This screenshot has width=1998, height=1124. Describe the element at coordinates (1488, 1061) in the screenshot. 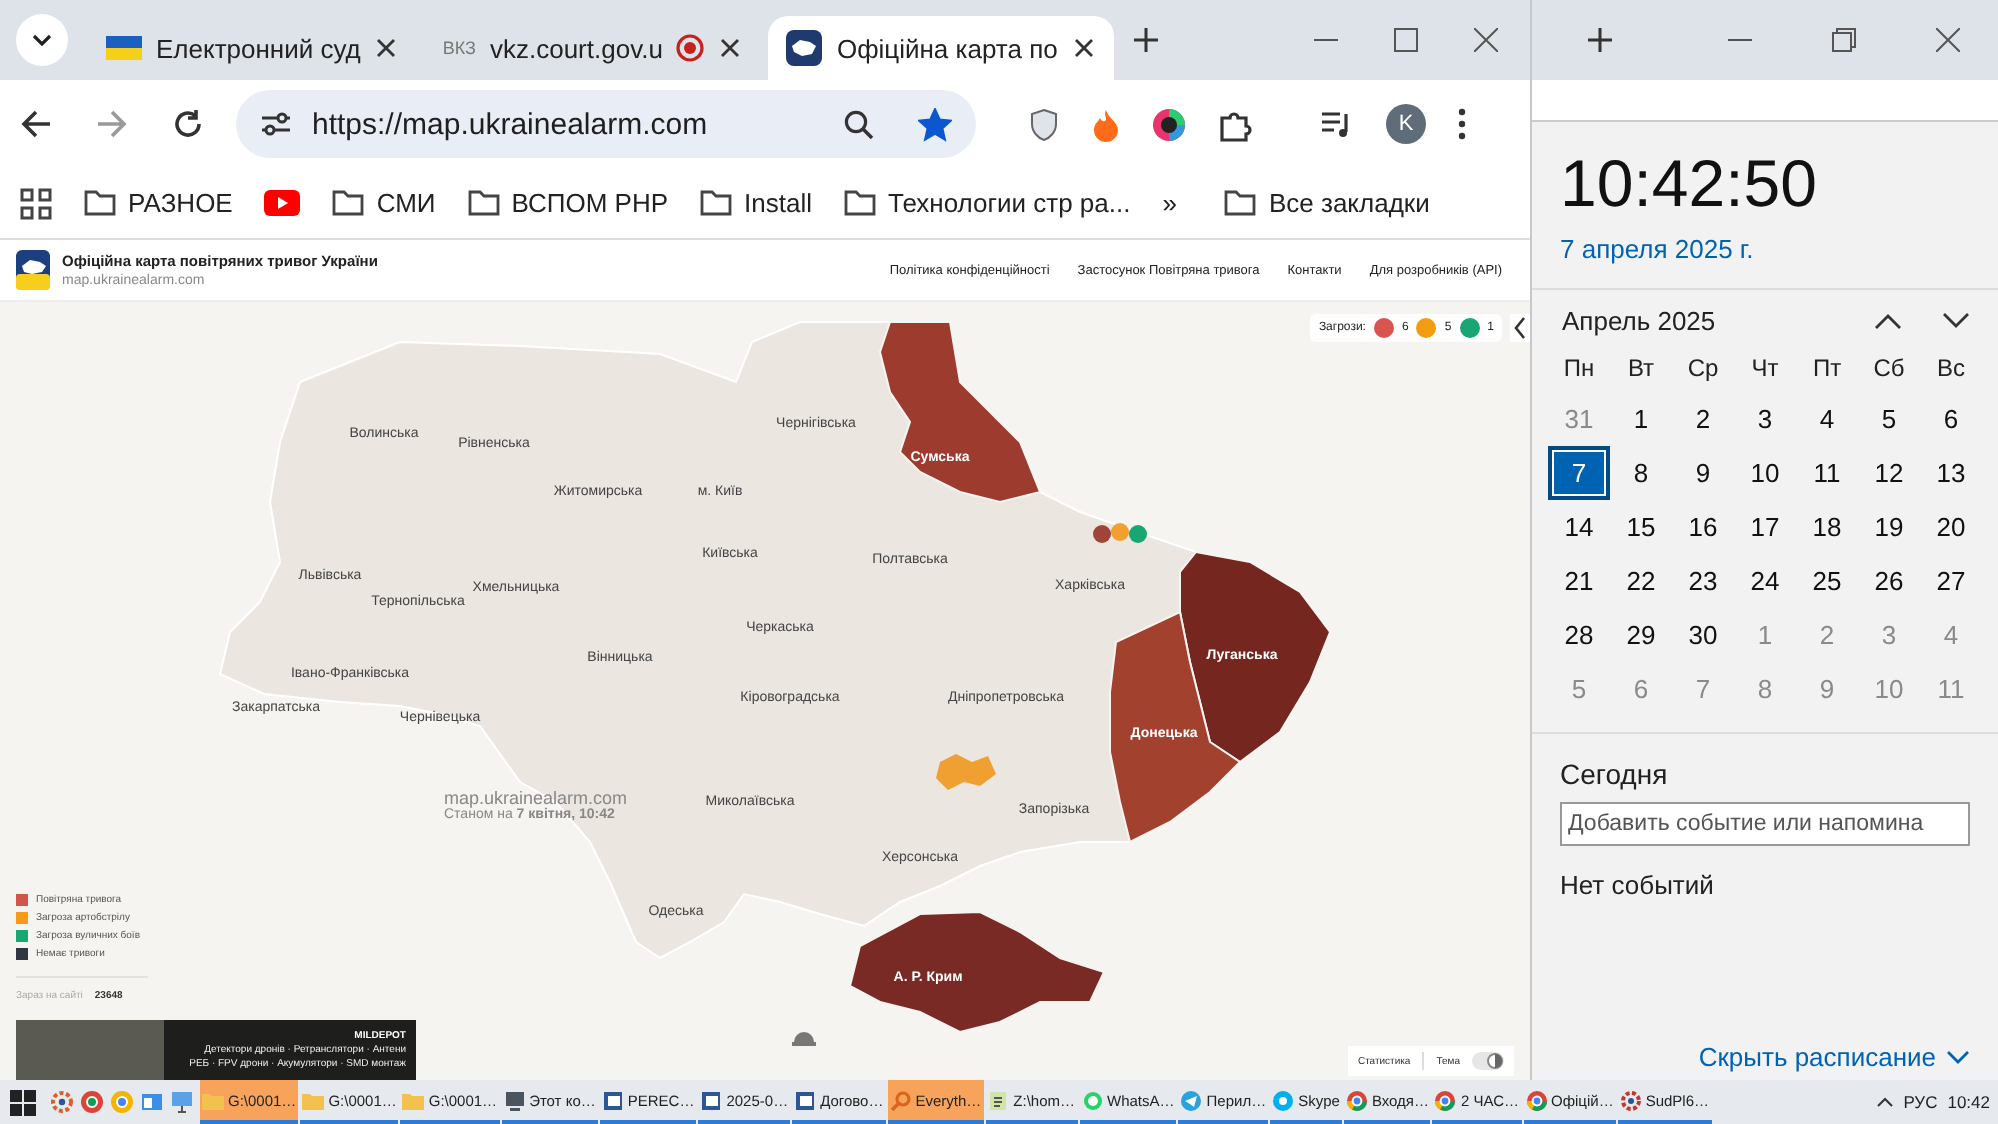

I see `theme-toggle` at that location.